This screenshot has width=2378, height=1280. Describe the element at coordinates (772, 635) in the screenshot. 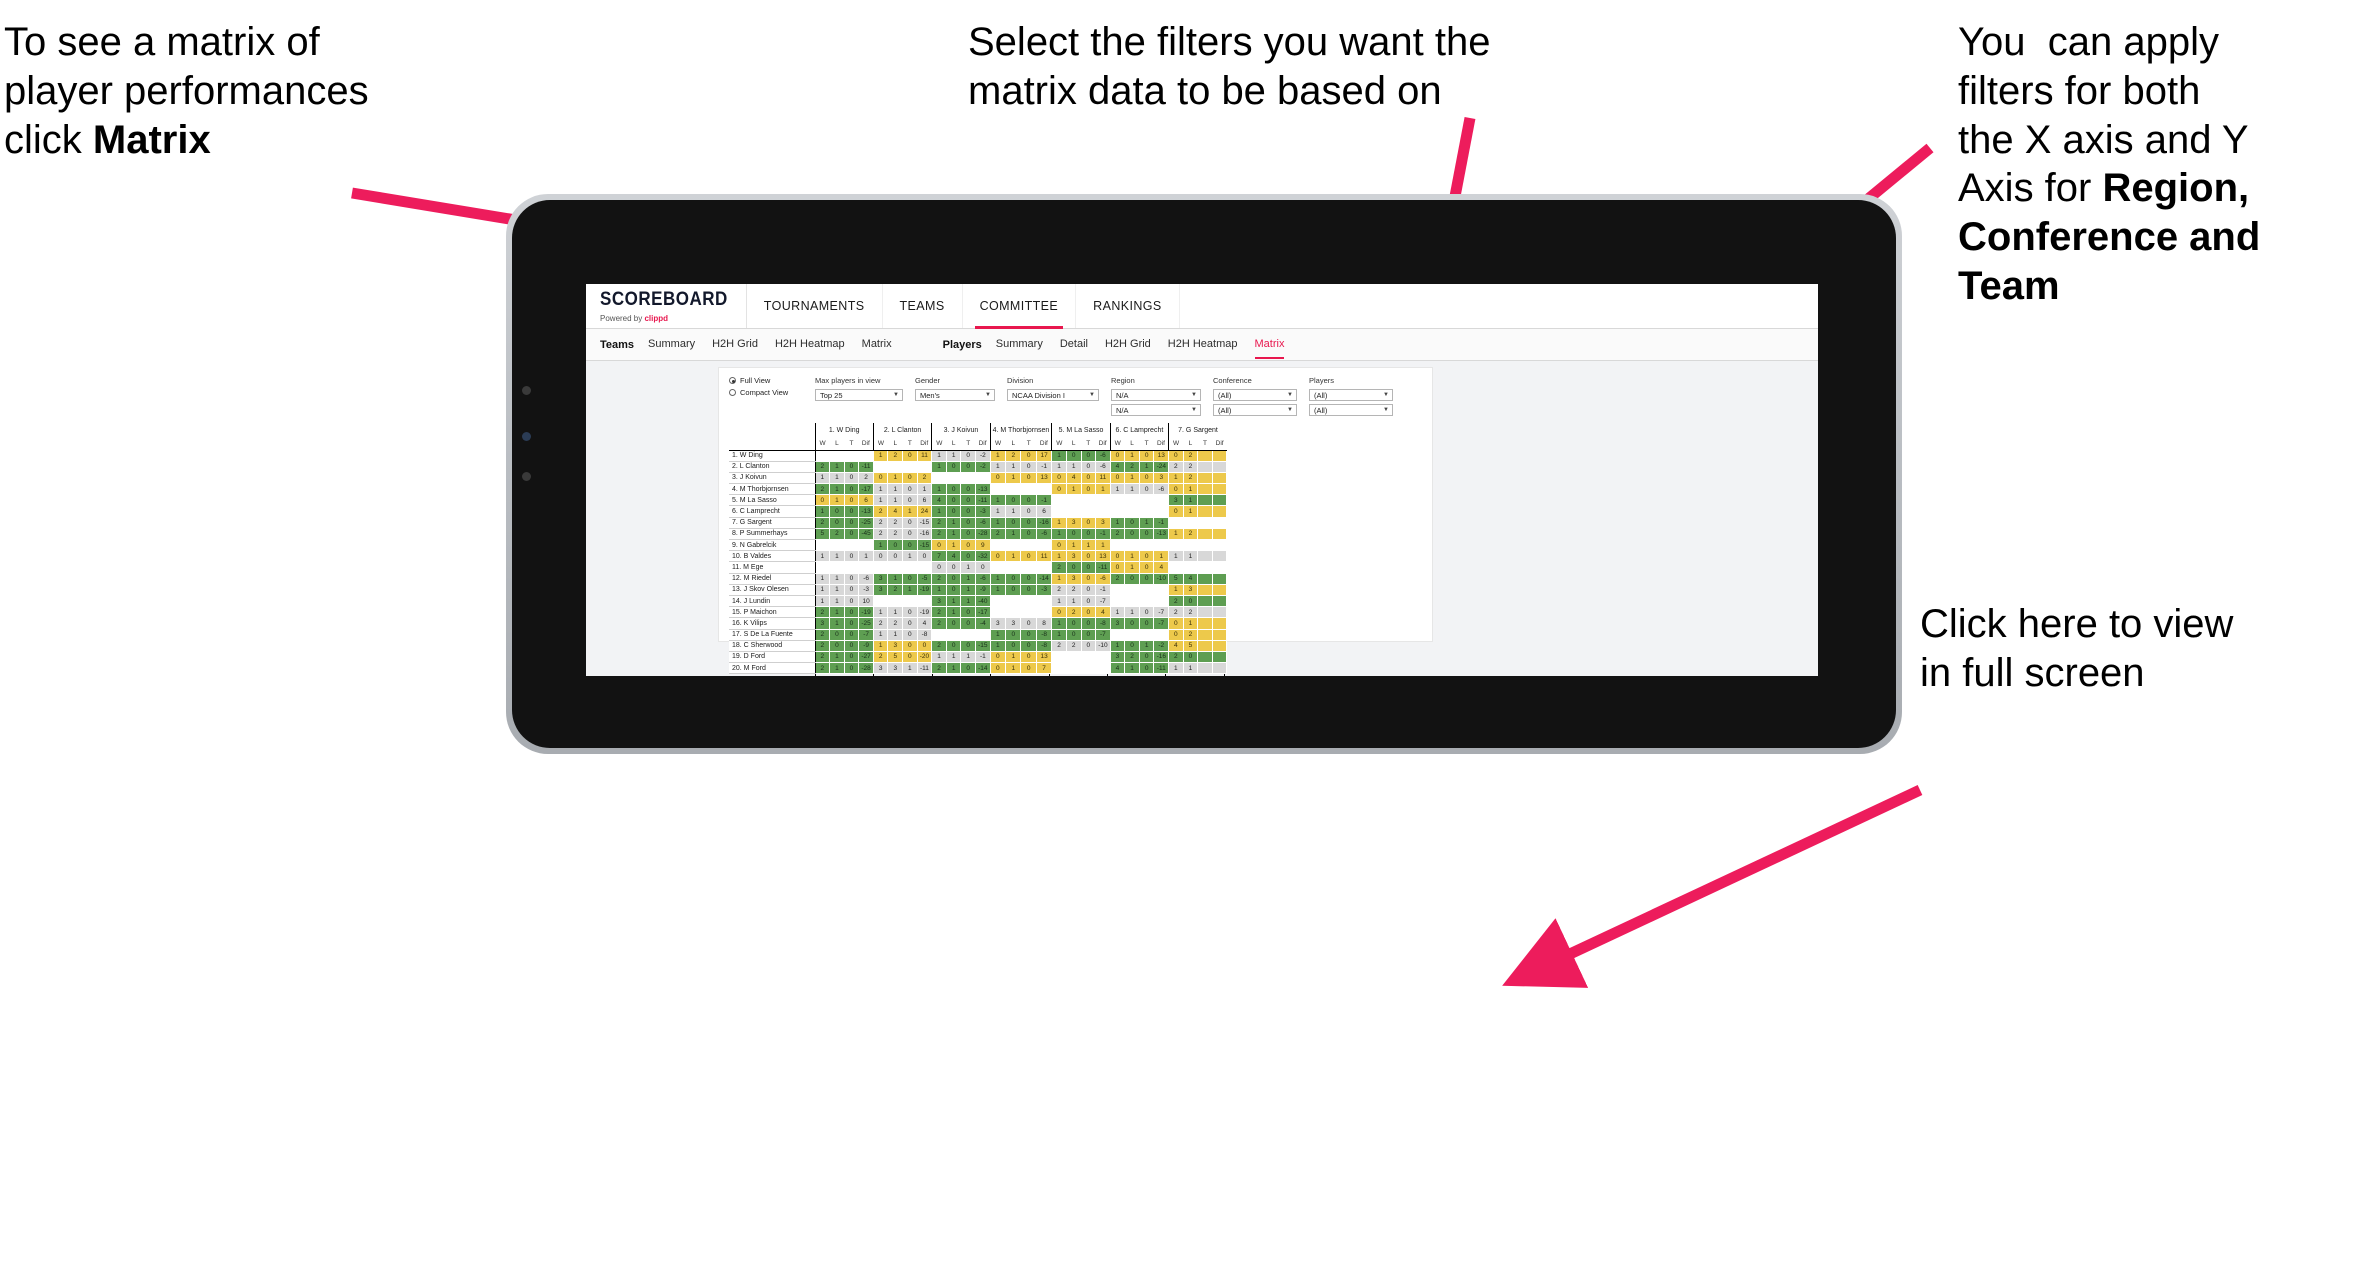

I see `matrix-row-label: 17. S De La Fuente` at that location.